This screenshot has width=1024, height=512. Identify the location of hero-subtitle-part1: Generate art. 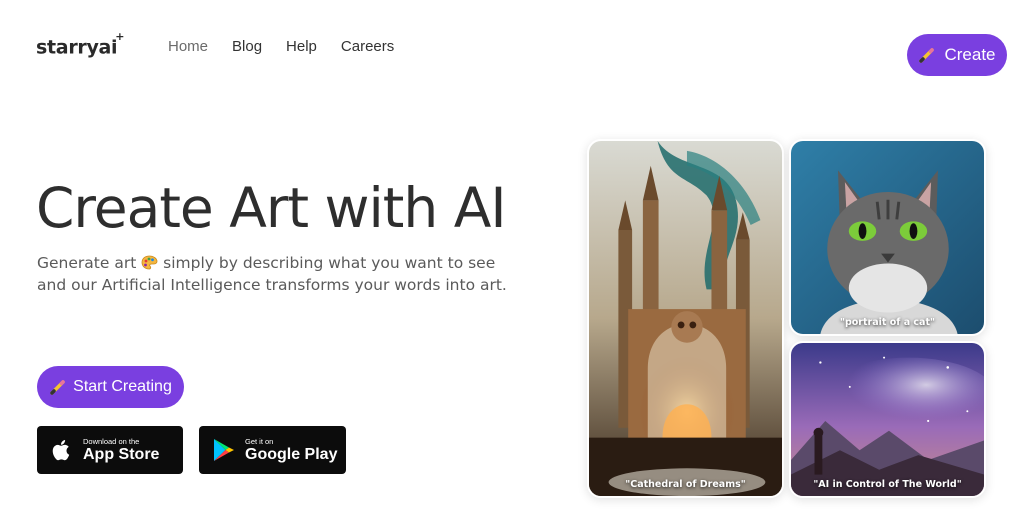
(87, 263).